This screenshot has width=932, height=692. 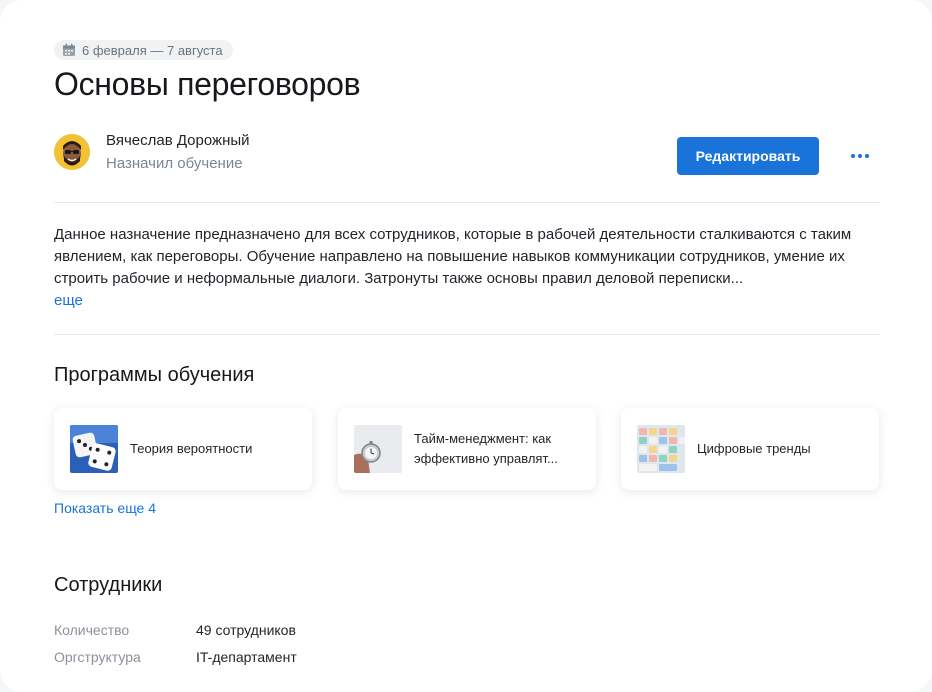 What do you see at coordinates (207, 84) in the screenshot?
I see `page-title: Основы переговоров` at bounding box center [207, 84].